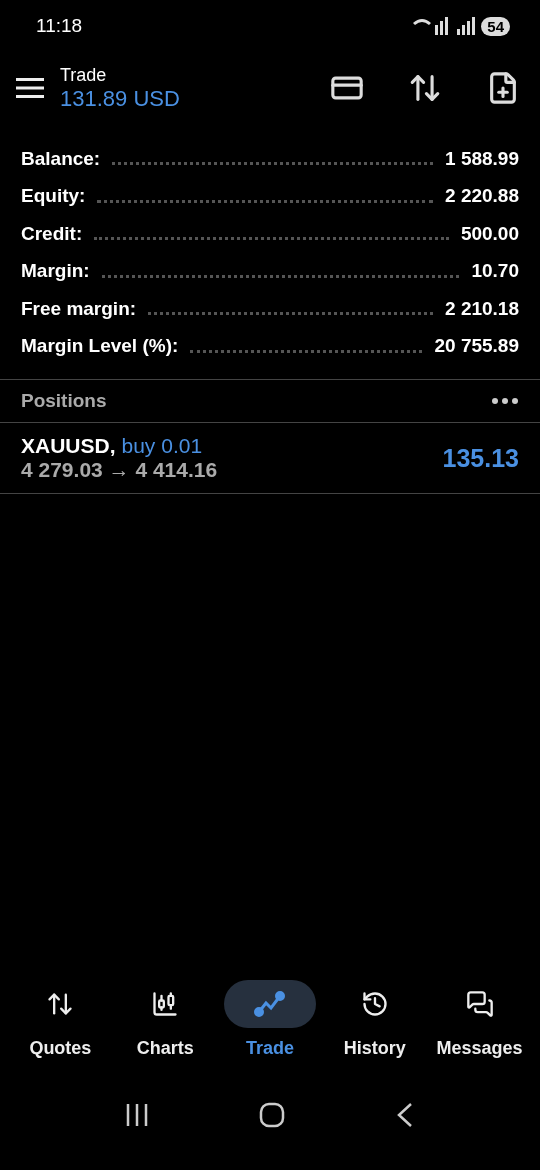 The width and height of the screenshot is (540, 1170). What do you see at coordinates (55, 271) in the screenshot?
I see `summary-label: Margin:` at bounding box center [55, 271].